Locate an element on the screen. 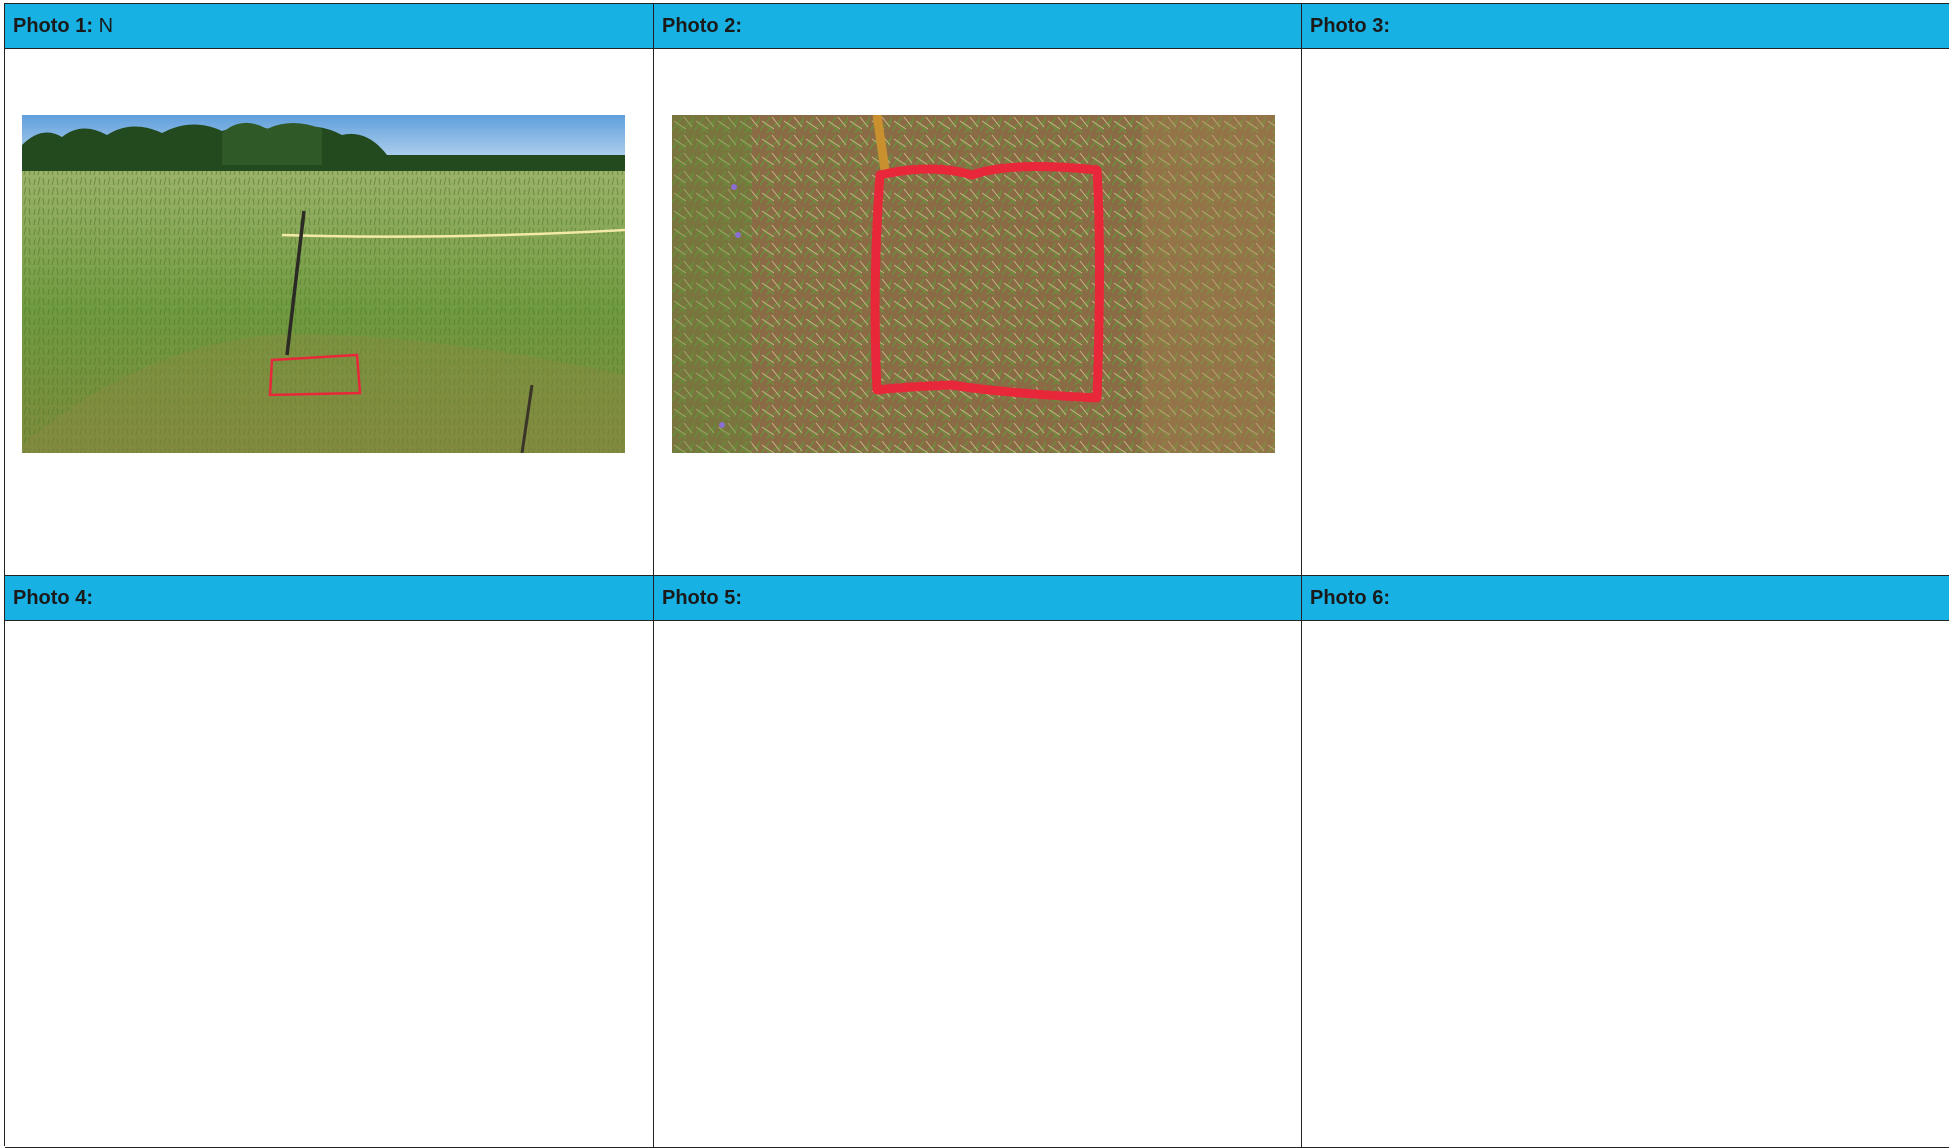  photo-label-4: Photo 4: is located at coordinates (53, 598).